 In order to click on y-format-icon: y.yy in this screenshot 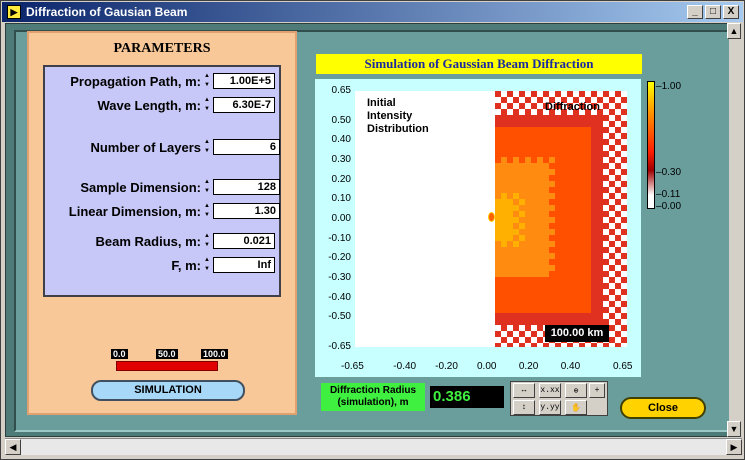, I will do `click(550, 407)`.